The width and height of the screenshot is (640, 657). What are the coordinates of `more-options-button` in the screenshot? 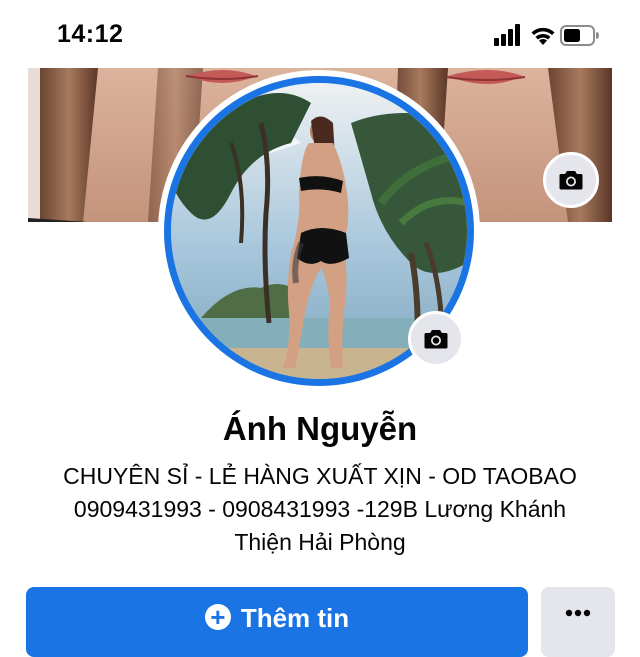 It's located at (578, 622).